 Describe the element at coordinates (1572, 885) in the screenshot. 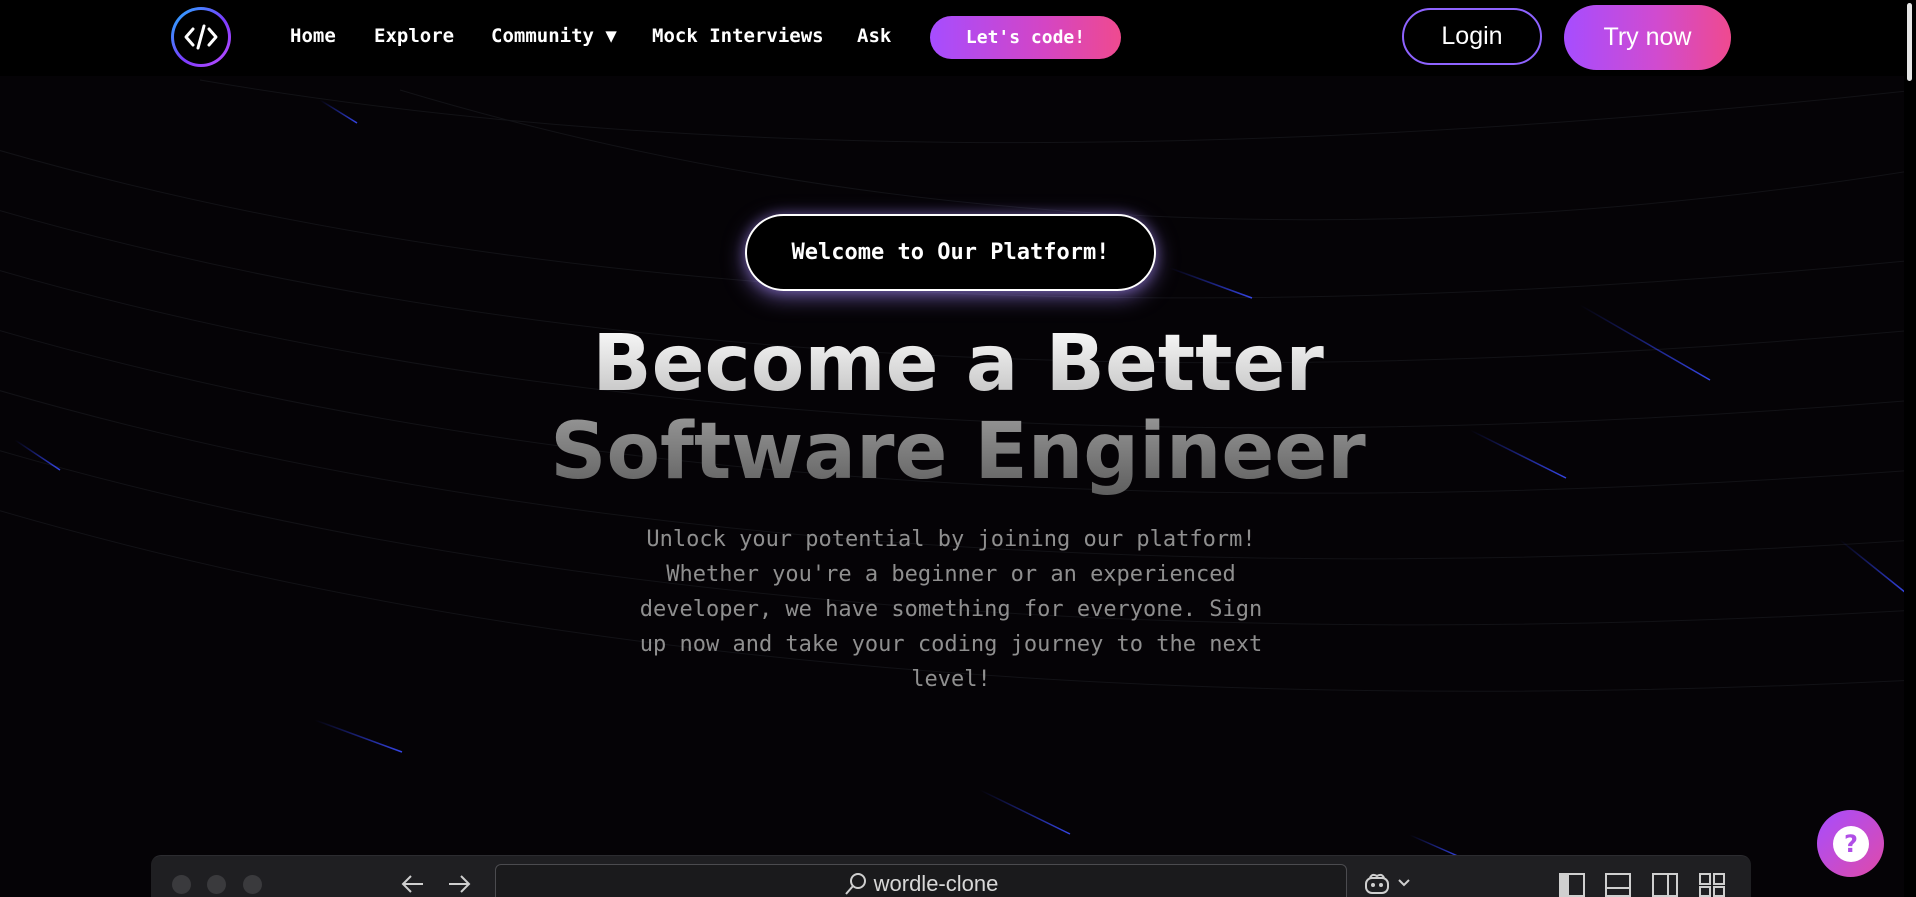

I see `layout-sidebar-left-icon` at that location.